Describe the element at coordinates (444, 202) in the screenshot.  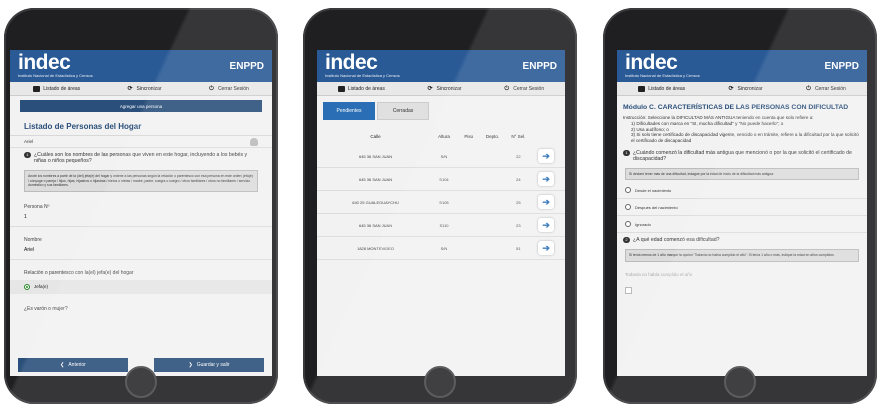
I see `cell-altura: S105` at that location.